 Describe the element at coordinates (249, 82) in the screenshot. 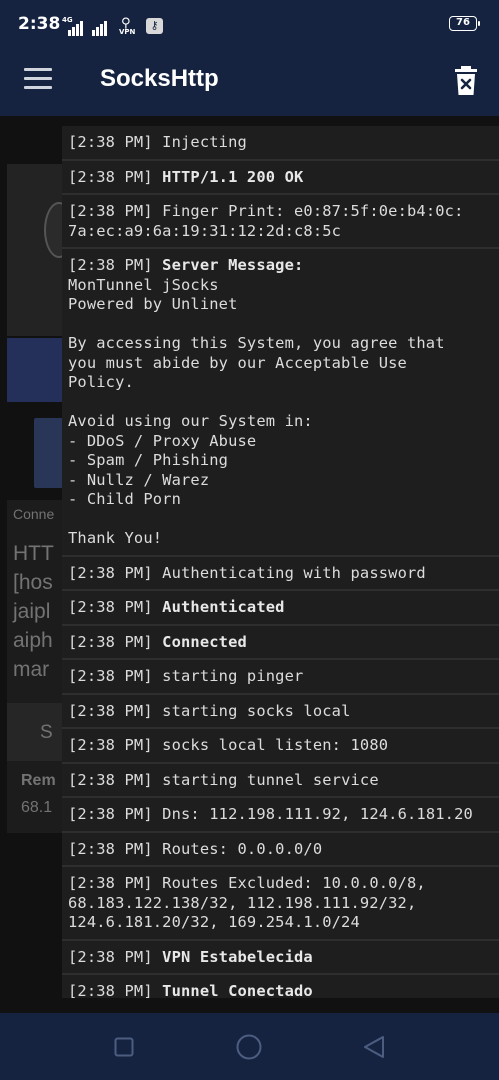

I see `app-bar: SocksHttp` at that location.